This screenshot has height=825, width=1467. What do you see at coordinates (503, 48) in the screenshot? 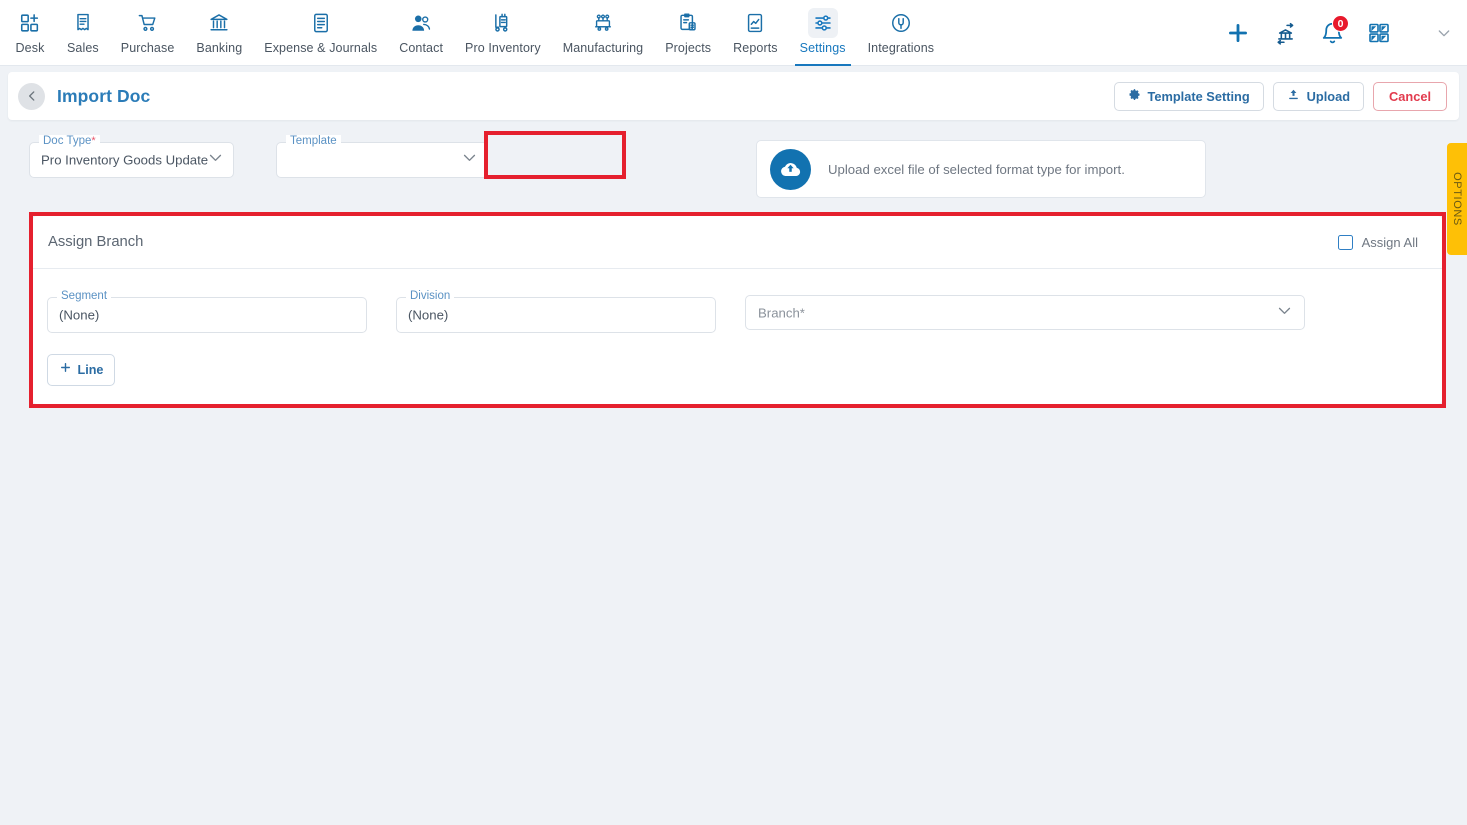
I see `nav-item-label: Pro Inventory` at bounding box center [503, 48].